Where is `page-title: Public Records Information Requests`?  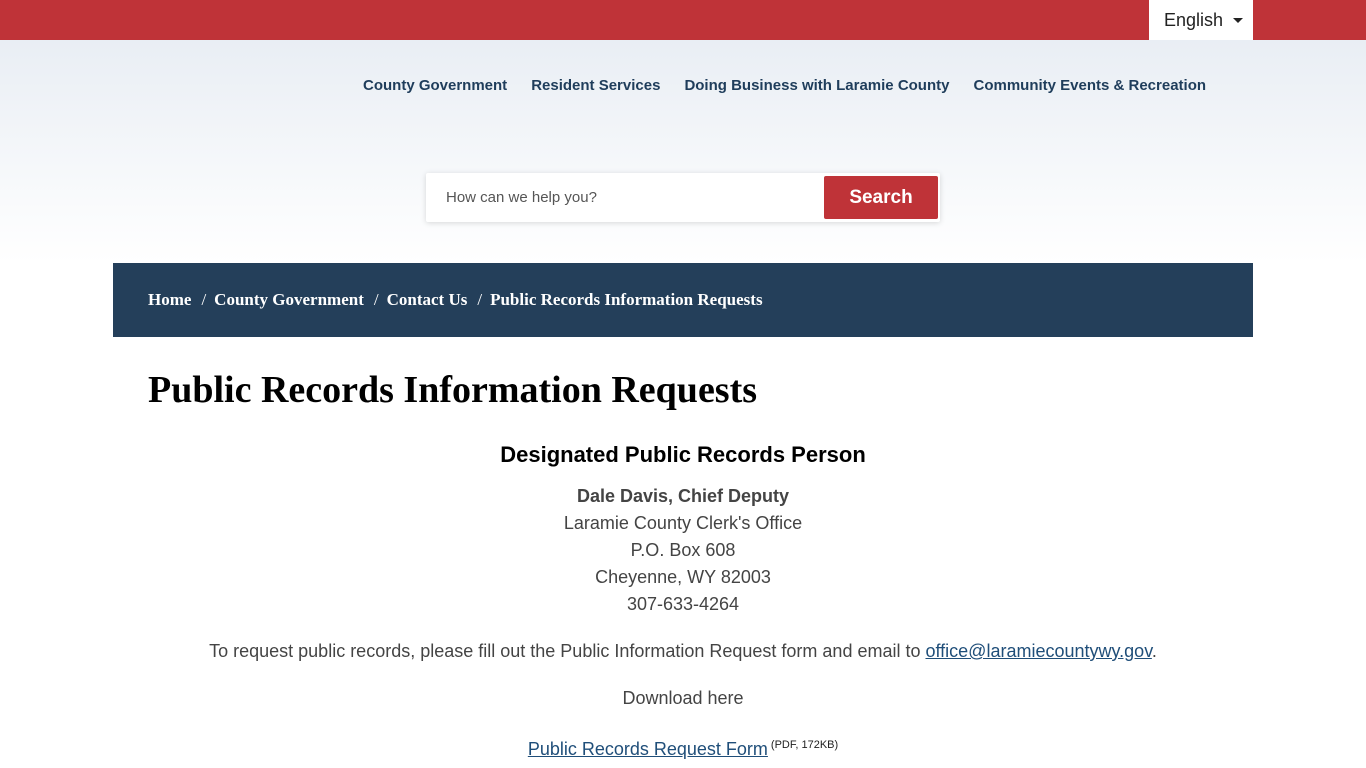 page-title: Public Records Information Requests is located at coordinates (453, 390).